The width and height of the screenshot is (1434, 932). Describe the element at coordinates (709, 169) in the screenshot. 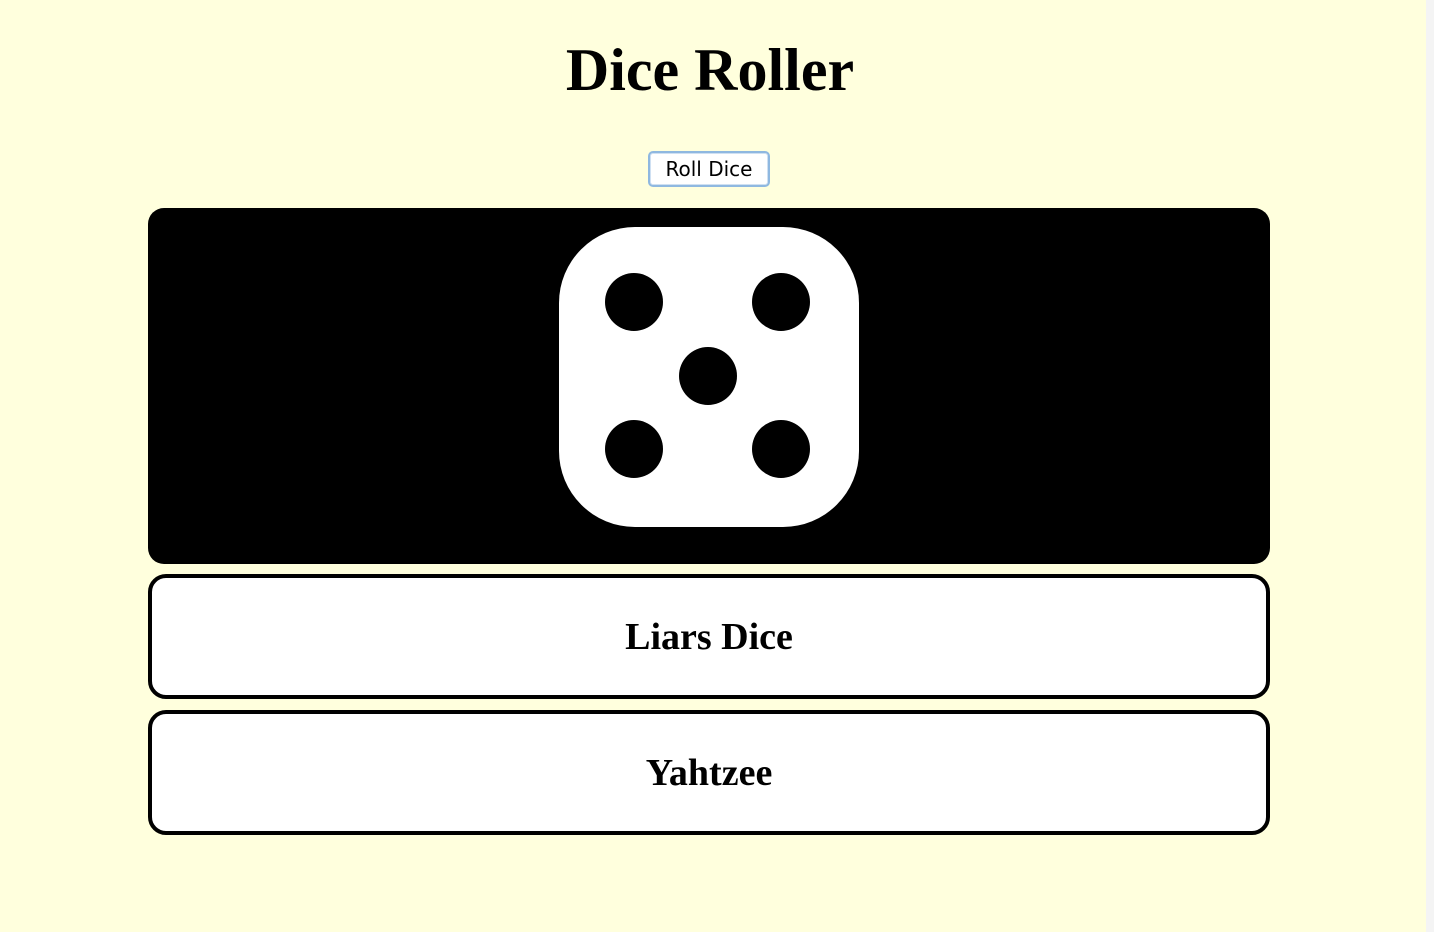

I see `roll-dice-button: Roll Dice` at that location.